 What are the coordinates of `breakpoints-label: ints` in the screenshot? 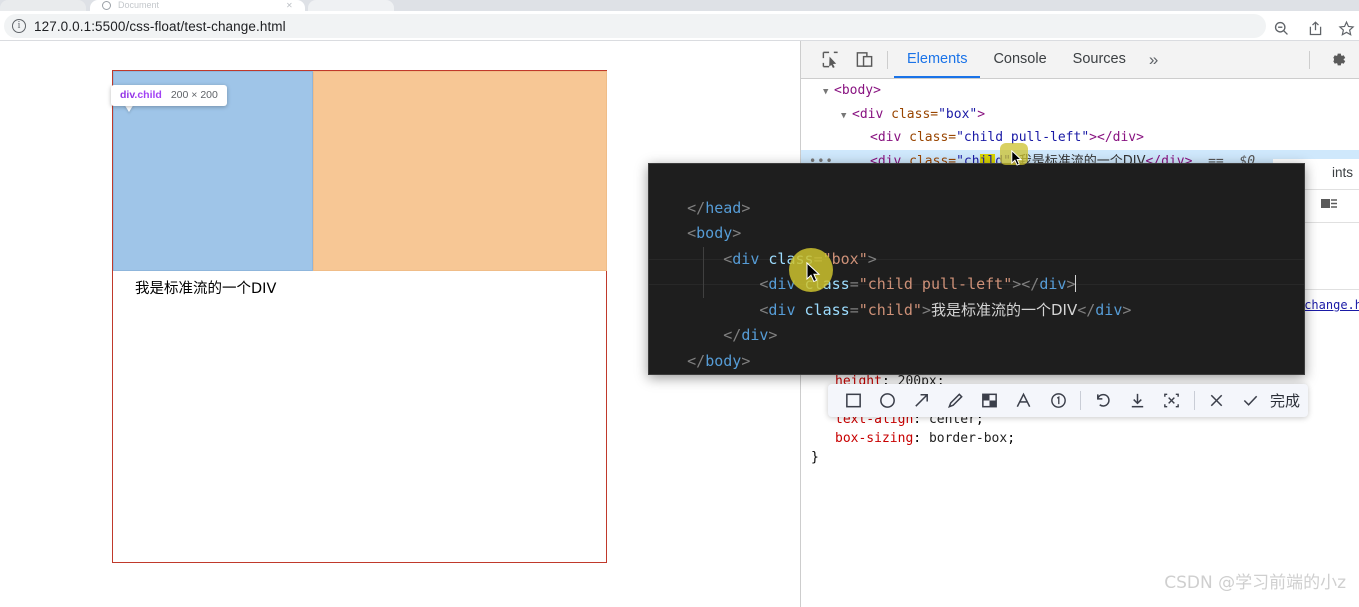 It's located at (1342, 172).